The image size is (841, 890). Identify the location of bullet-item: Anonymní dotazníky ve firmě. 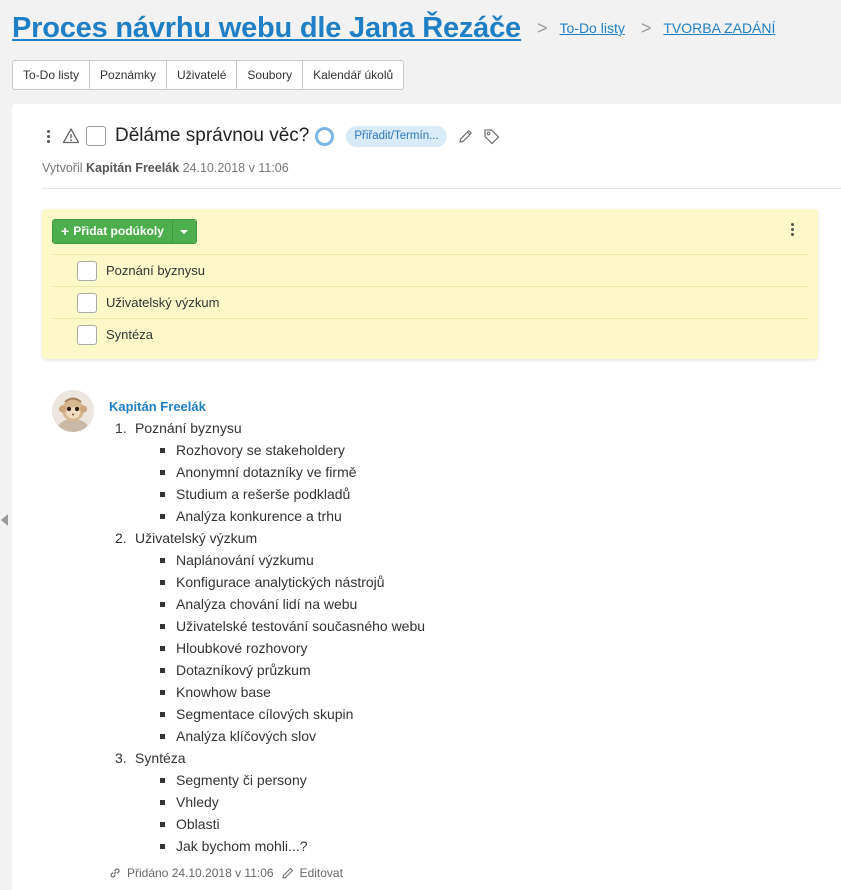
(440, 472).